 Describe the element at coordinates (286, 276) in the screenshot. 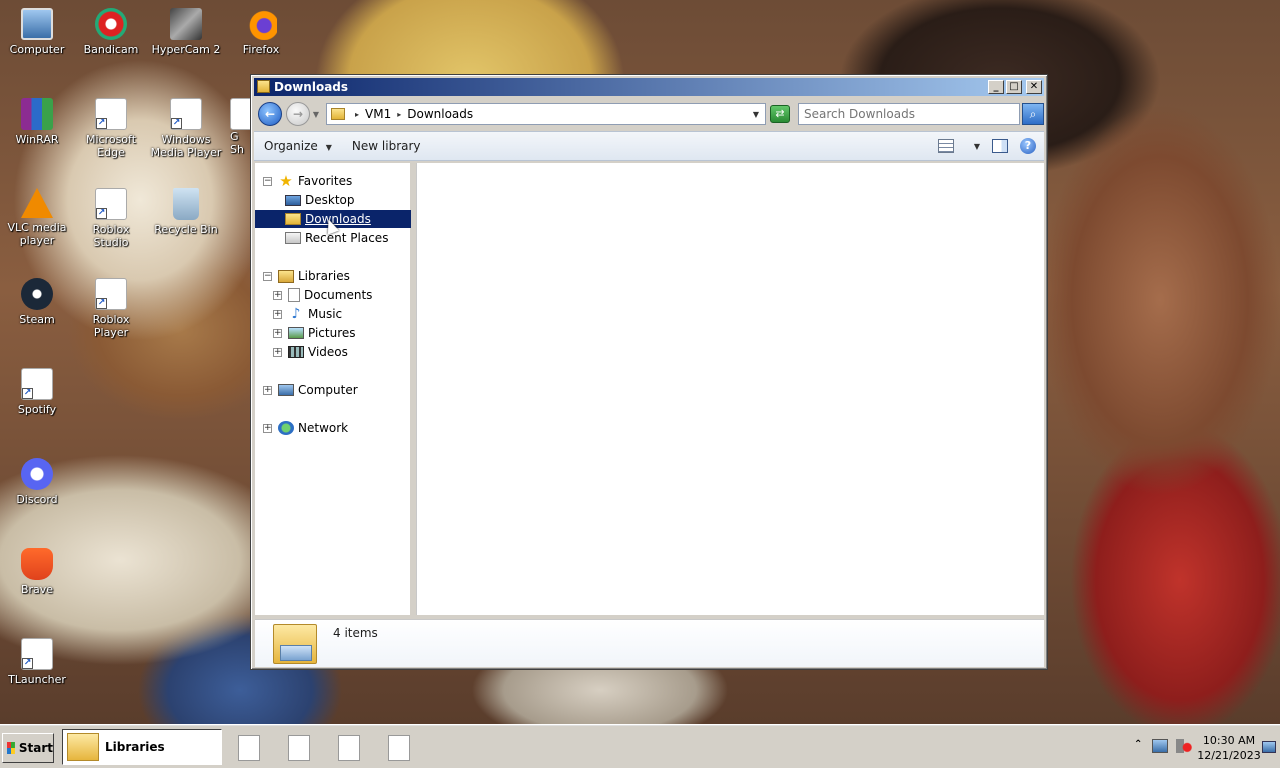

I see `libraries-icon` at that location.